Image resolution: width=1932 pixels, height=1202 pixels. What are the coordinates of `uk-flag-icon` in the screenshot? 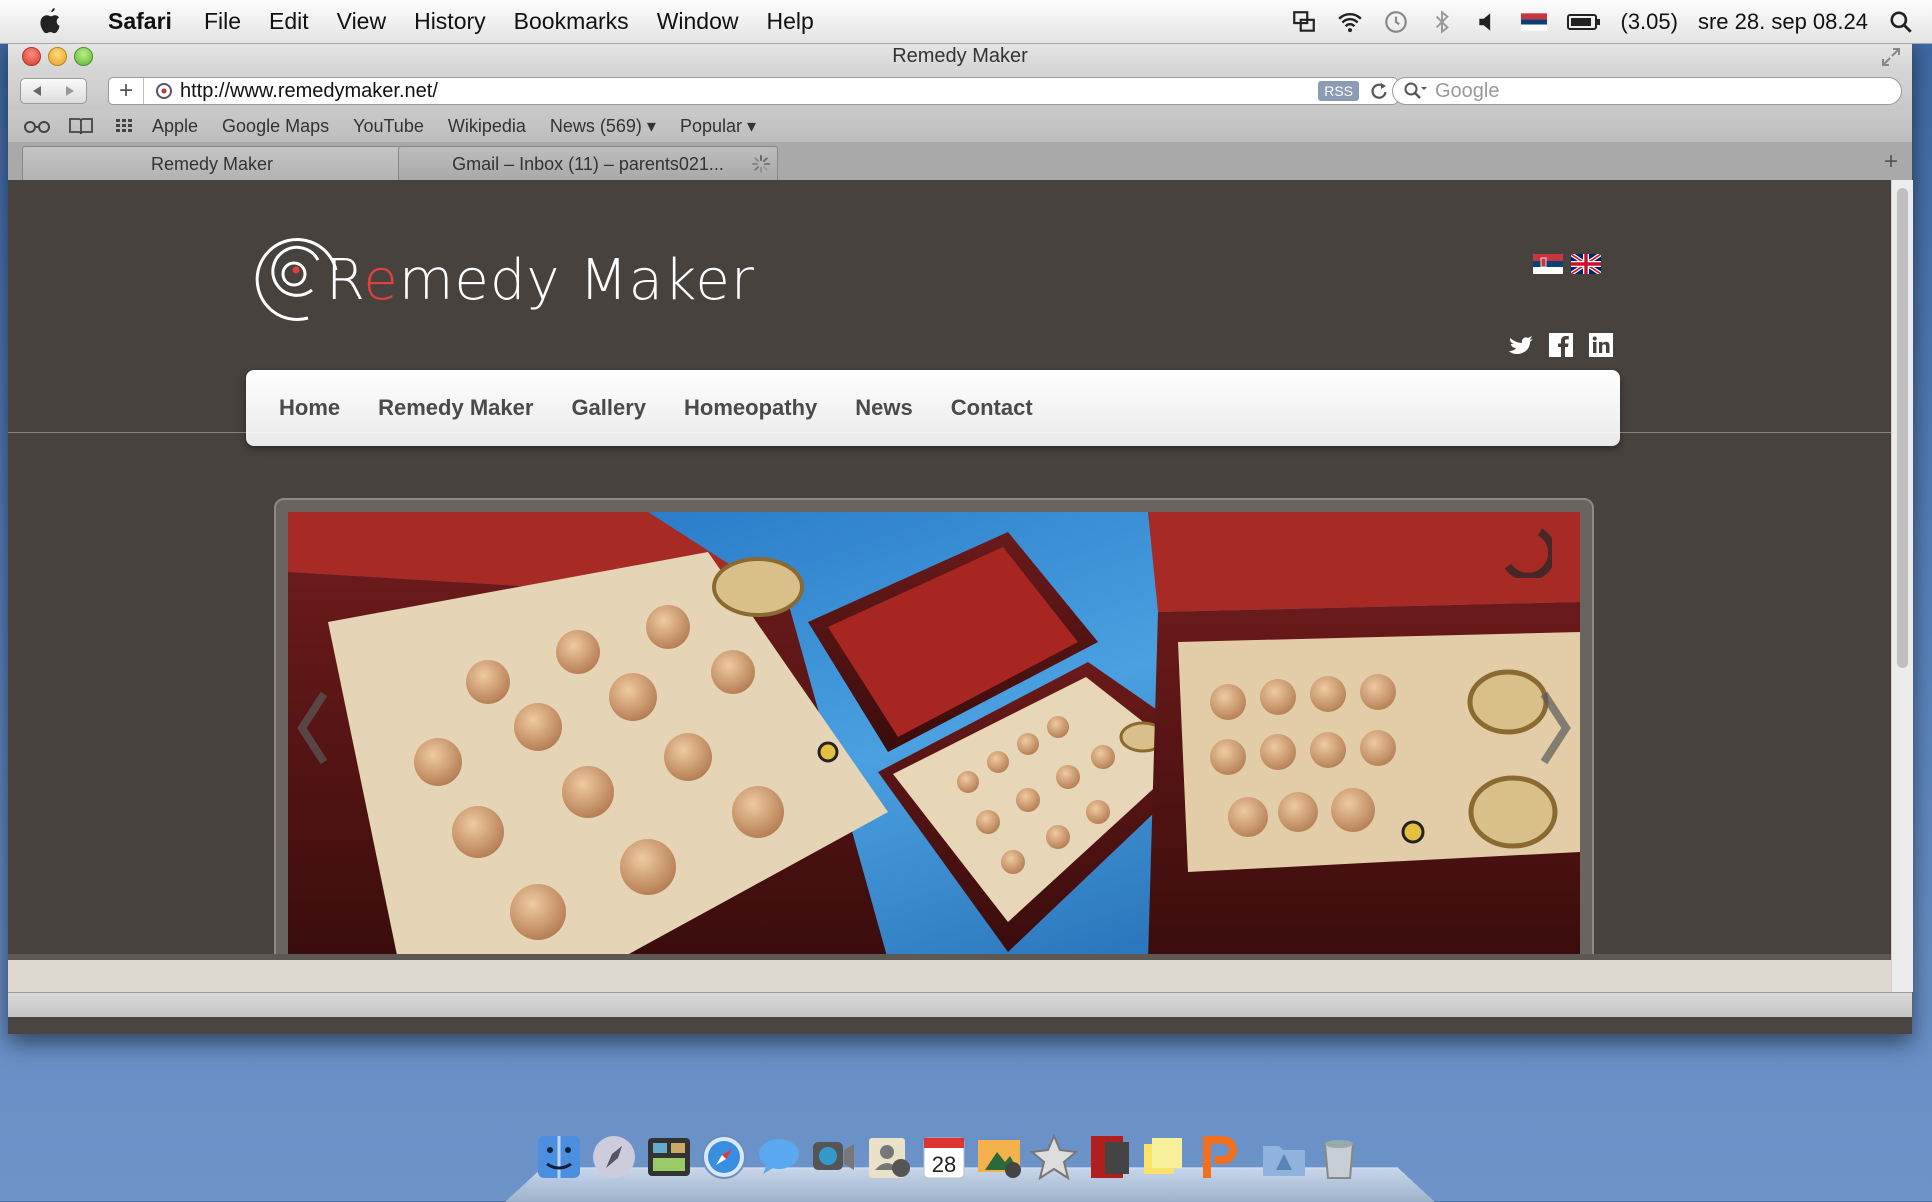 It's located at (1586, 264).